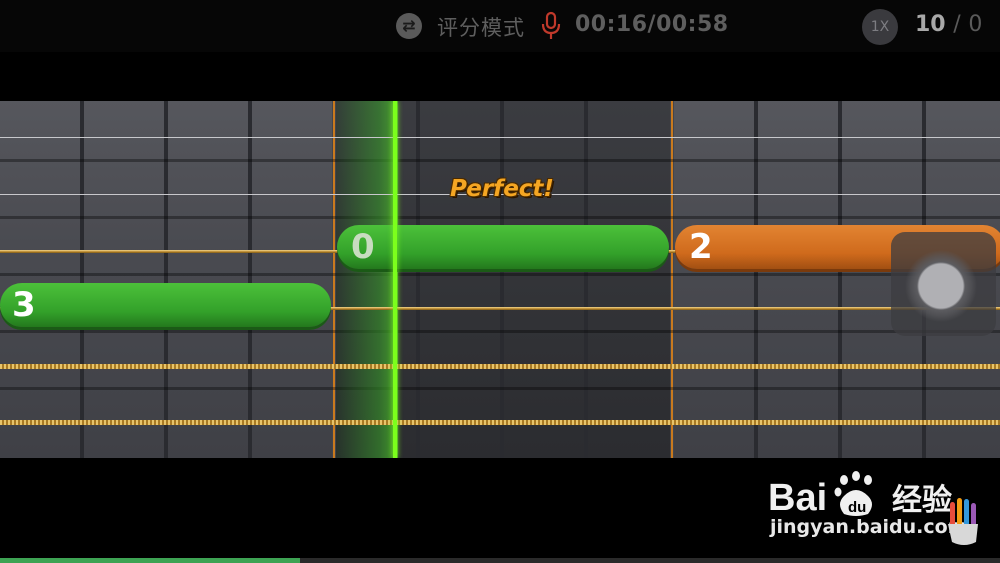 Image resolution: width=1000 pixels, height=563 pixels. I want to click on microphone-icon, so click(551, 26).